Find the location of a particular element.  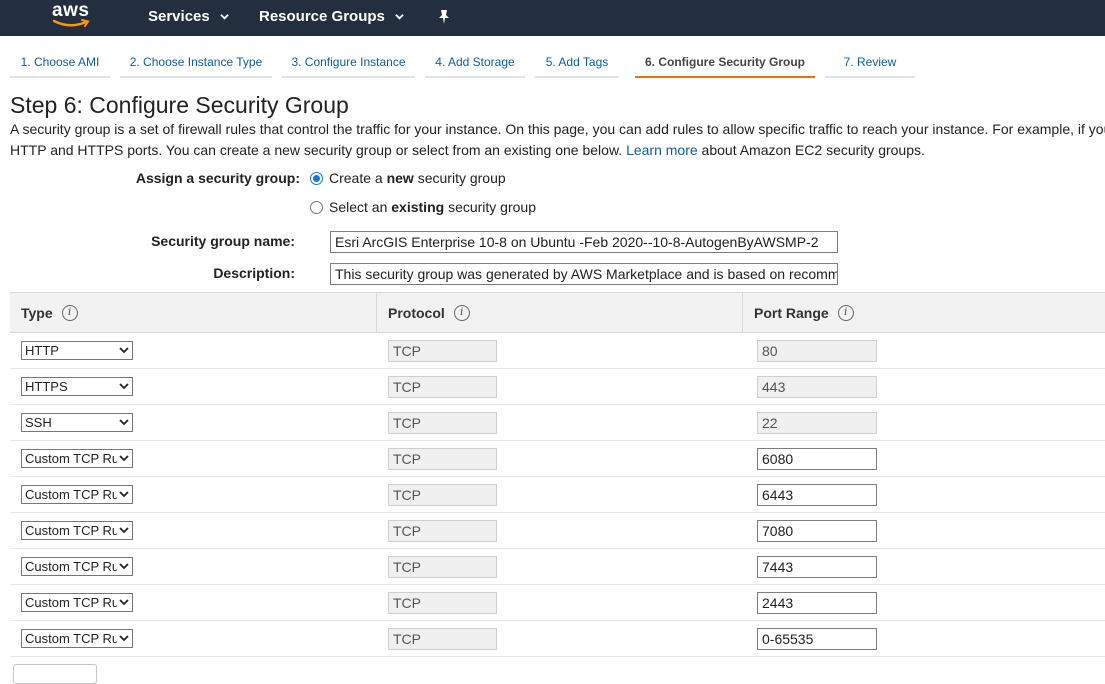

column-port-range: Port Range i is located at coordinates (923, 312).